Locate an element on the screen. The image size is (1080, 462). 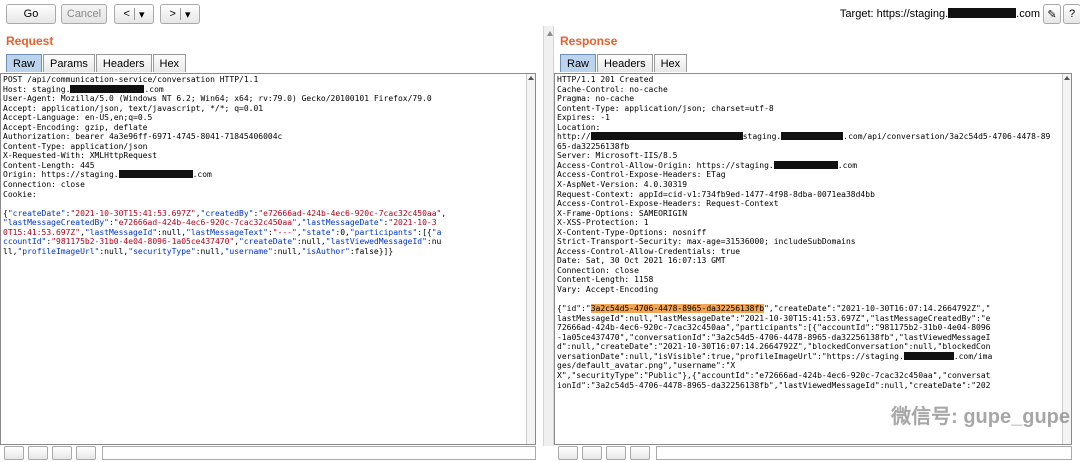
json-key: "participants" is located at coordinates (383, 232).